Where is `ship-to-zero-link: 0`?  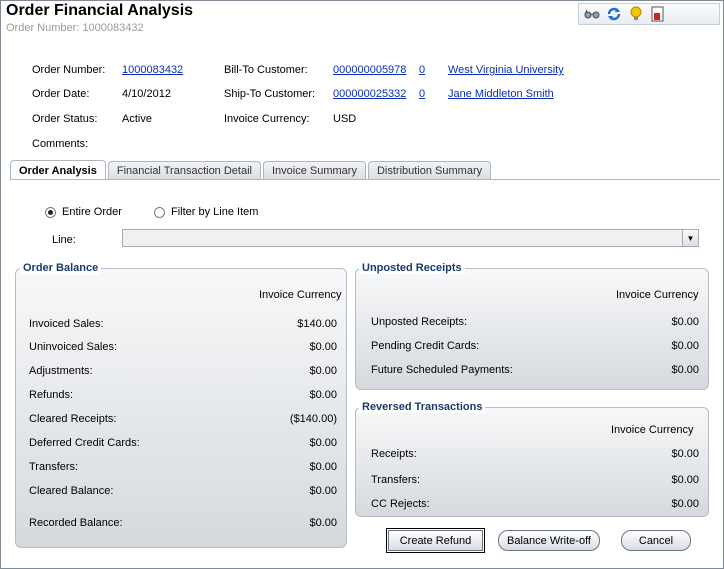 ship-to-zero-link: 0 is located at coordinates (422, 94).